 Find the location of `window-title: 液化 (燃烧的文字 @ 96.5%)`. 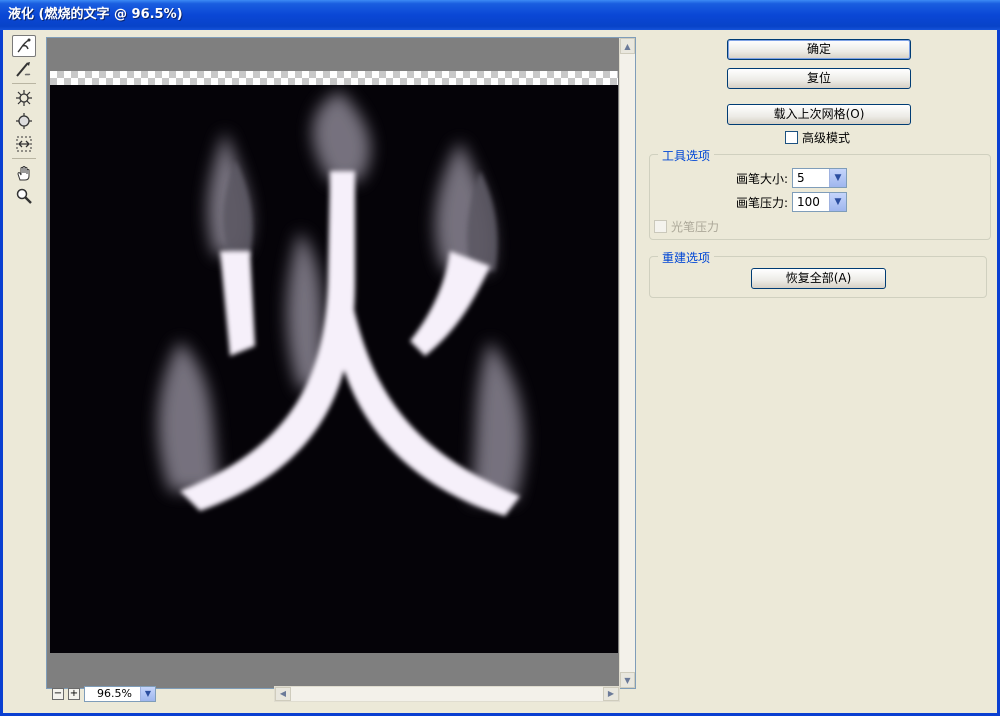

window-title: 液化 (燃烧的文字 @ 96.5%) is located at coordinates (500, 15).